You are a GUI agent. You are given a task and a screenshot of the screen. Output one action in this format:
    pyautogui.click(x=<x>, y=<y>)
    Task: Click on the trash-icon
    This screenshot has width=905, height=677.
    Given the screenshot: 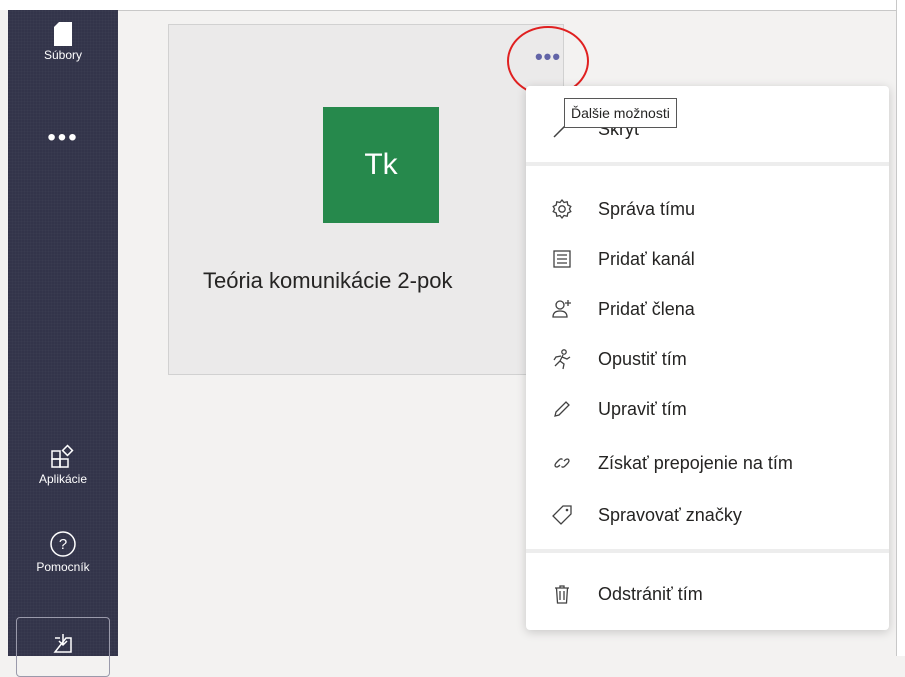 What is the action you would take?
    pyautogui.click(x=562, y=594)
    